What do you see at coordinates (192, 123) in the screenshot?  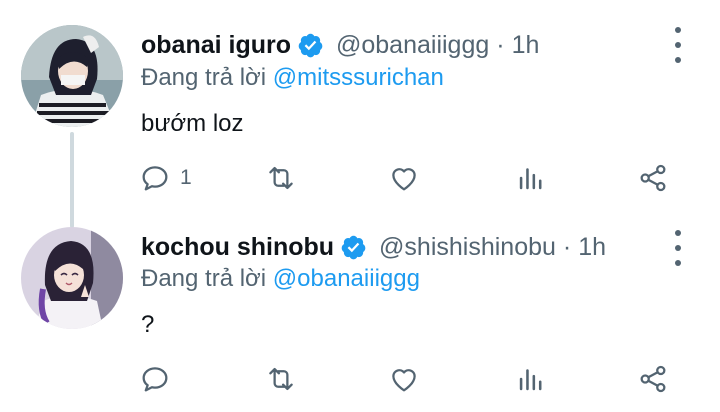 I see `tweet-text: bướm loz` at bounding box center [192, 123].